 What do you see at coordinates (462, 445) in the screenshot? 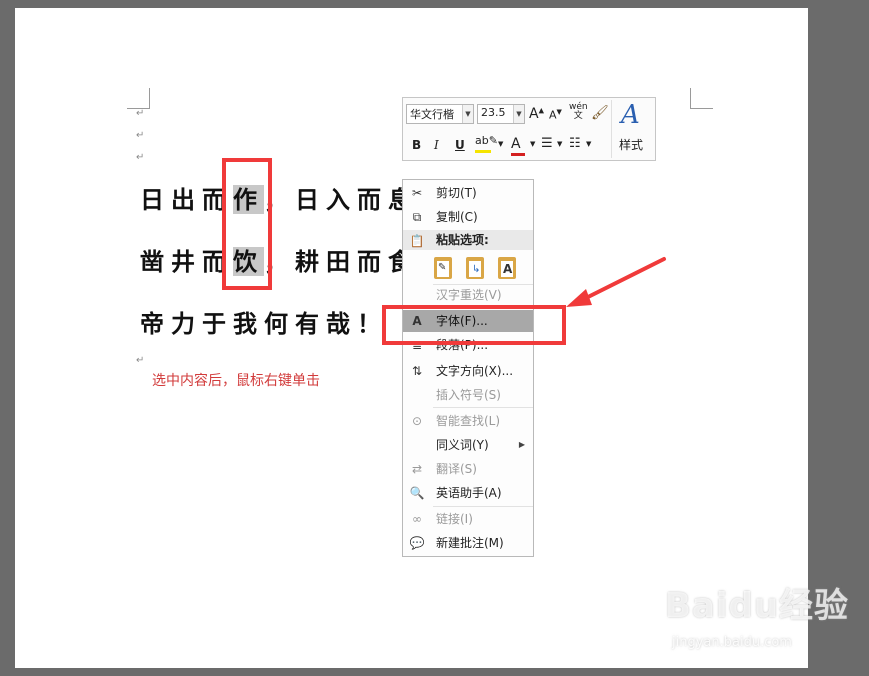
I see `menu-item-label: 同义词(Y)` at bounding box center [462, 445].